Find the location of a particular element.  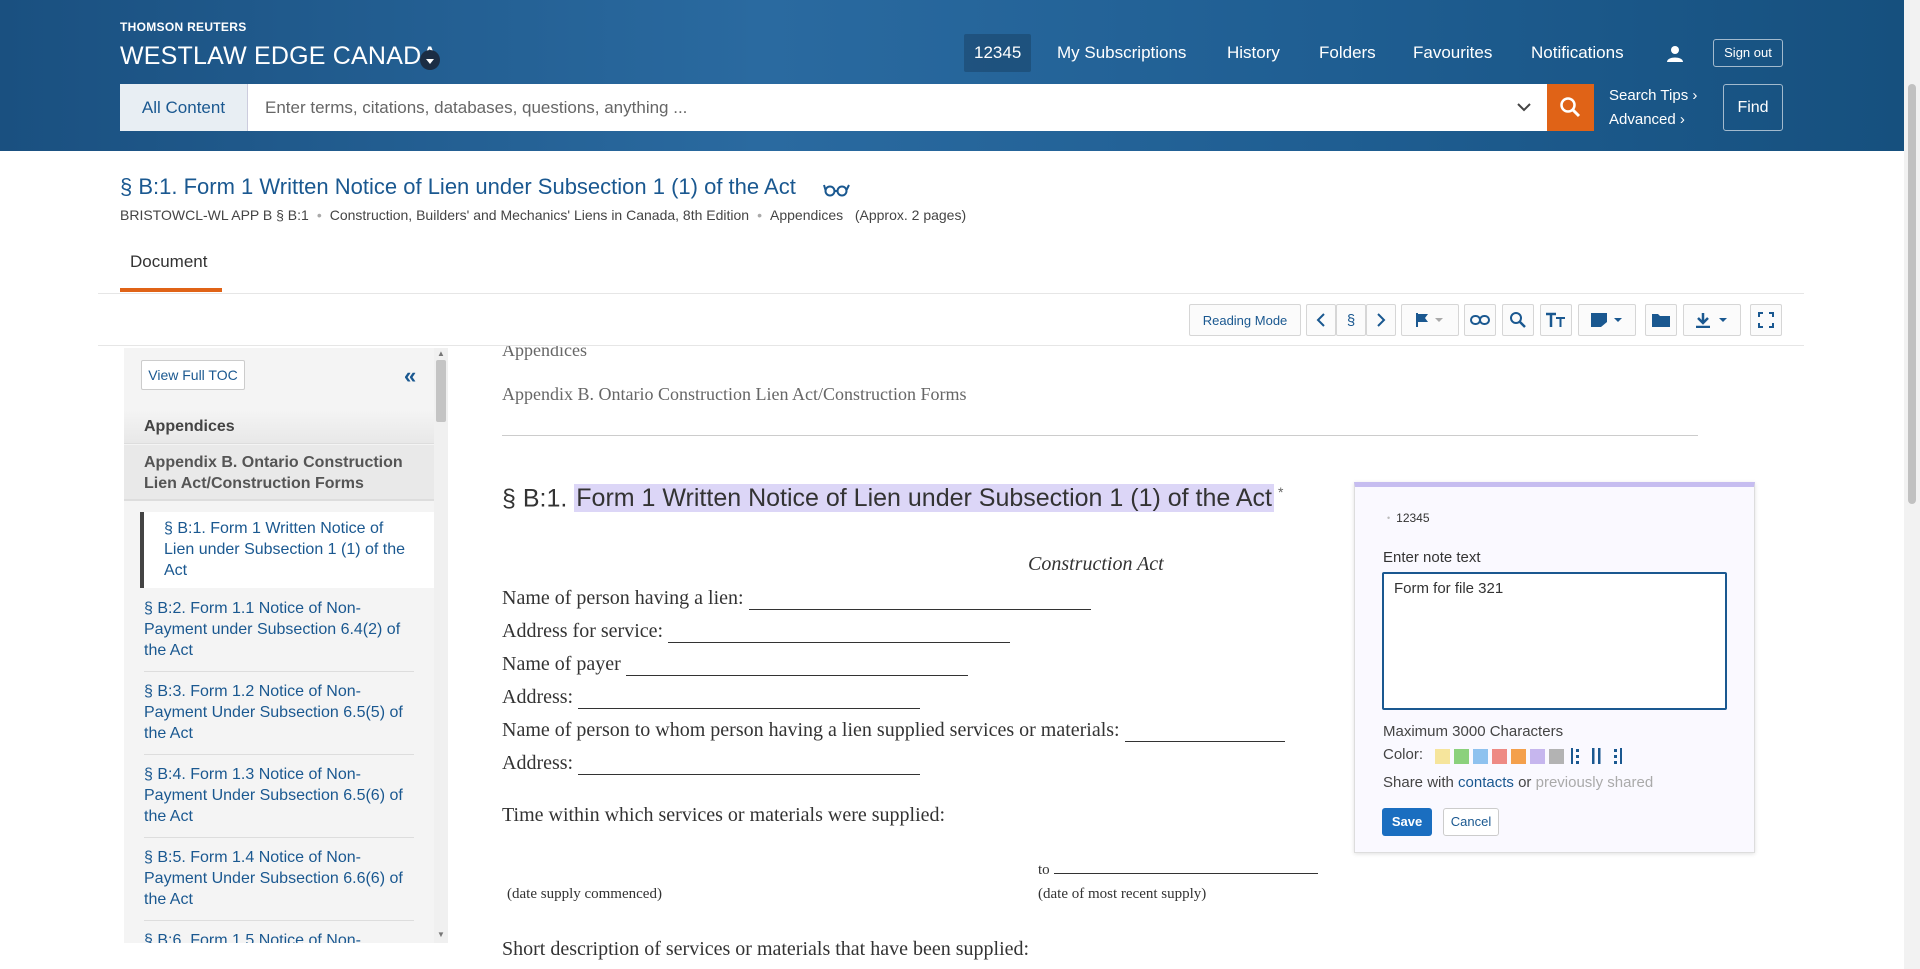

download-icon is located at coordinates (1711, 320).